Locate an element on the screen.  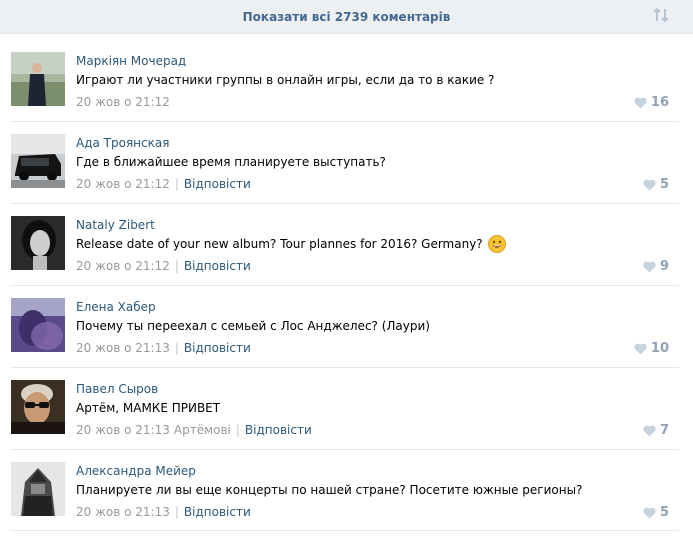
like-count: 10 is located at coordinates (659, 348).